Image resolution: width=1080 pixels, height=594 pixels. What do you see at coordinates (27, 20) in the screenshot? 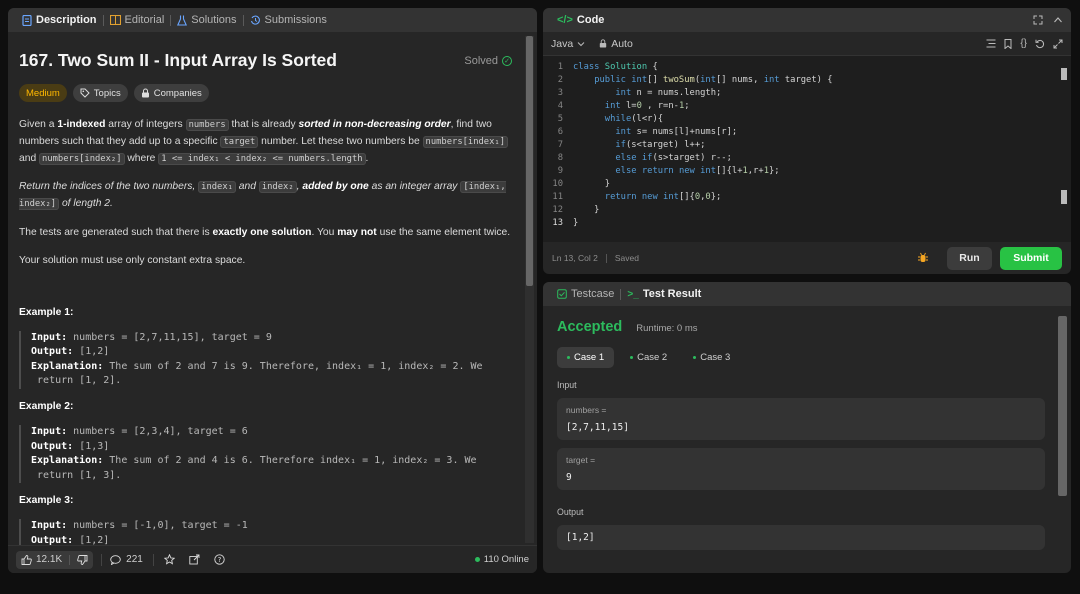
I see `document-icon` at bounding box center [27, 20].